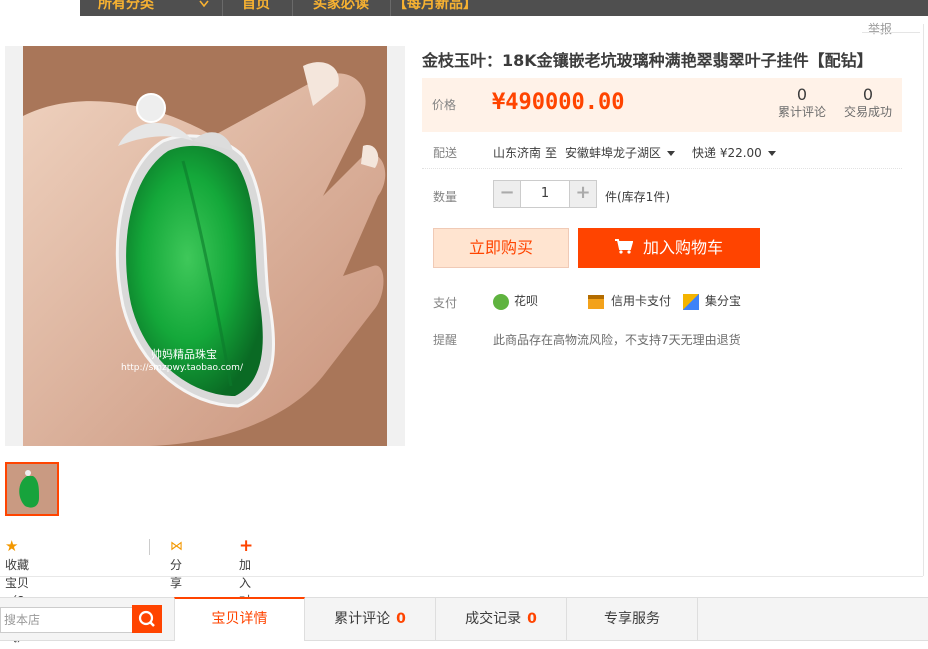 Image resolution: width=928 pixels, height=649 pixels. I want to click on stat-reviews-number: 0, so click(802, 94).